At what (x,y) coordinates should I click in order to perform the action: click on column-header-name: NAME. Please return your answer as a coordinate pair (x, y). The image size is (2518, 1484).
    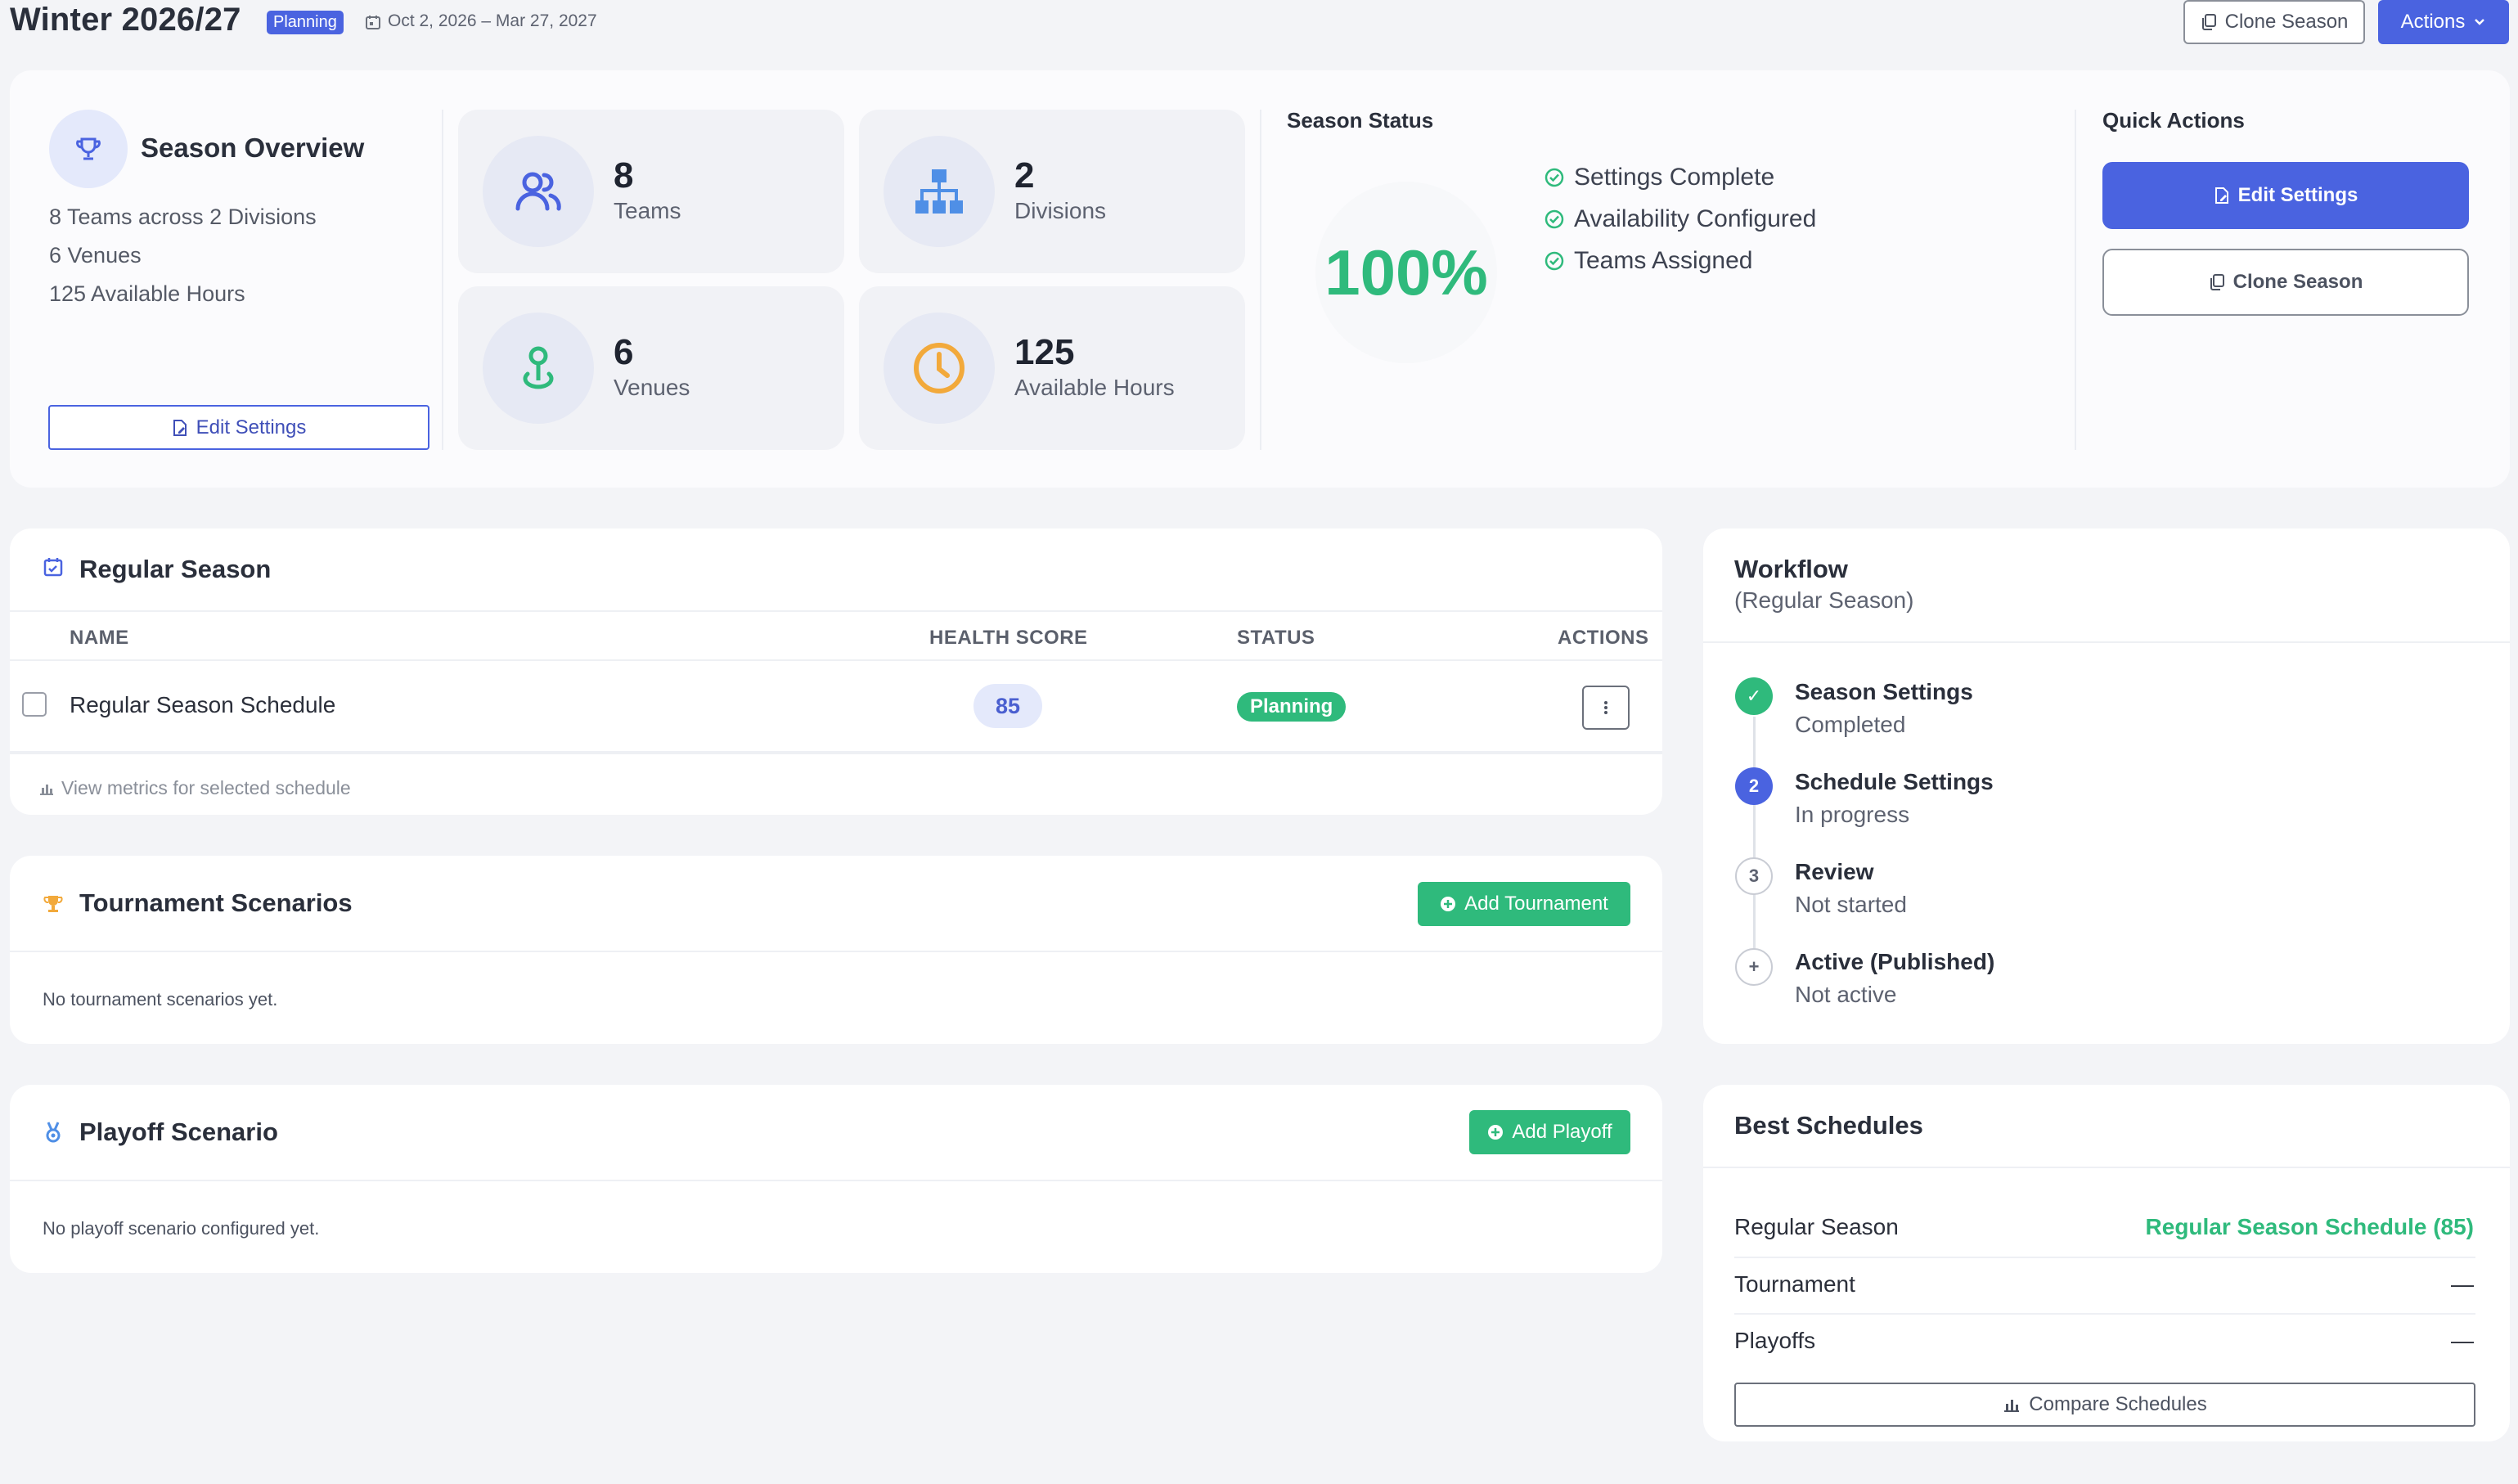
    Looking at the image, I should click on (99, 638).